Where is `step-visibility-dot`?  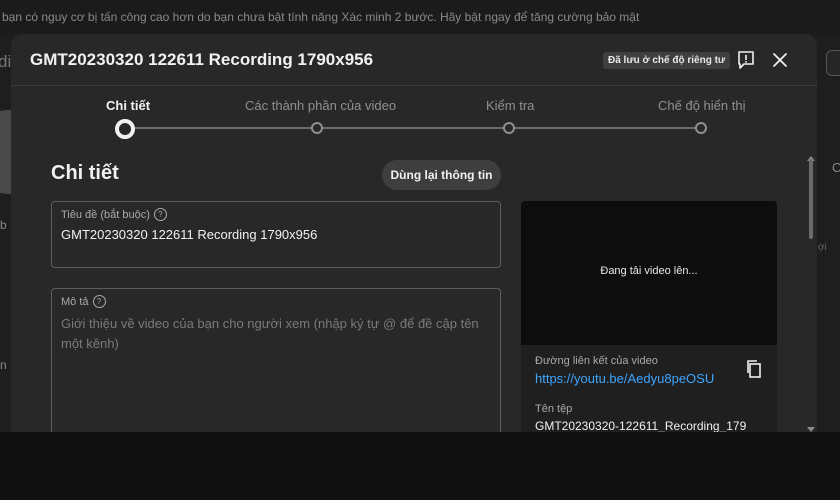 step-visibility-dot is located at coordinates (701, 128).